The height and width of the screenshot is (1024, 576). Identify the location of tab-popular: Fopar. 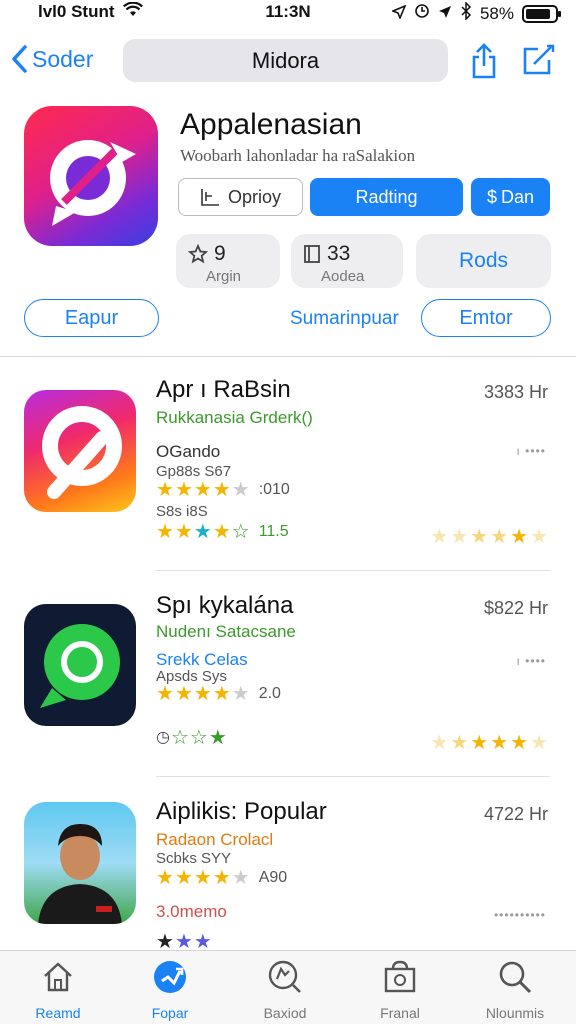
(170, 990).